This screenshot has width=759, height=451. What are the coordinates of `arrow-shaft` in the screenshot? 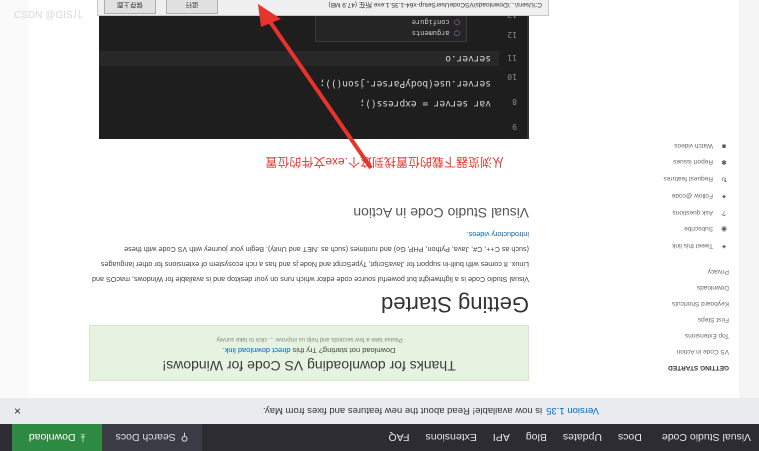 It's located at (317, 90).